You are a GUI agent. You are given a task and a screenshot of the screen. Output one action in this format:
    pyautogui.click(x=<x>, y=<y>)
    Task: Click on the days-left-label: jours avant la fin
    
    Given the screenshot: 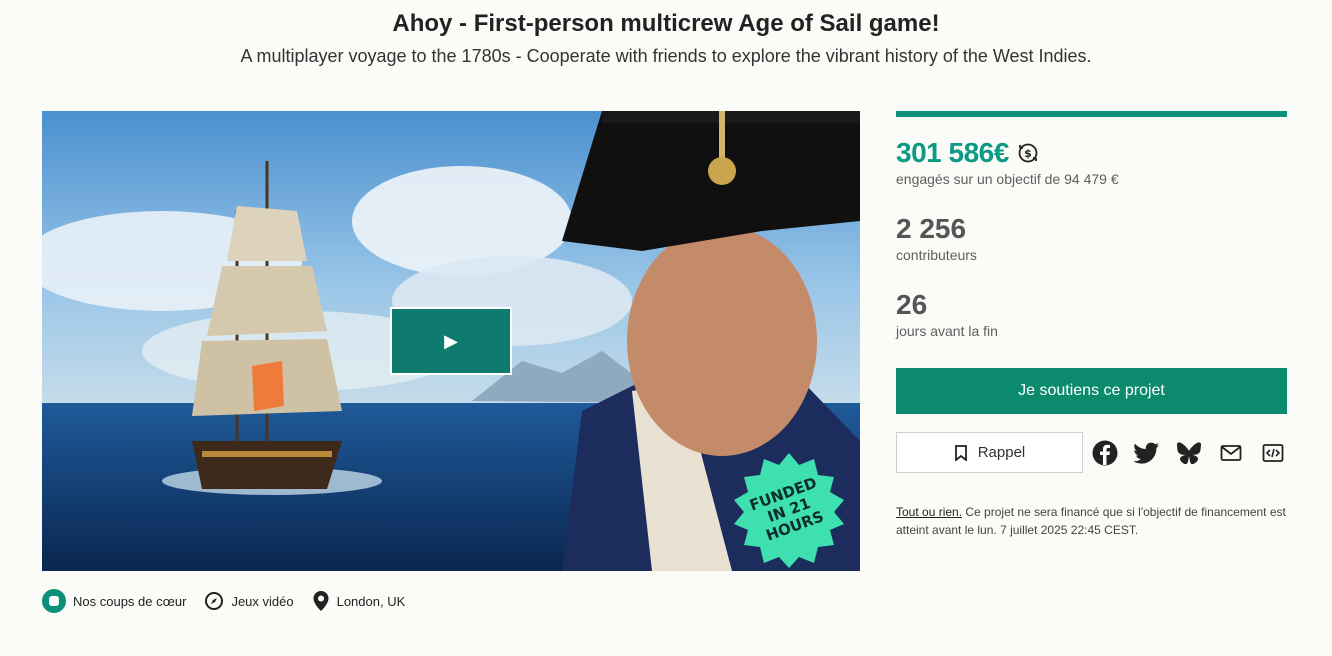 What is the action you would take?
    pyautogui.click(x=947, y=331)
    